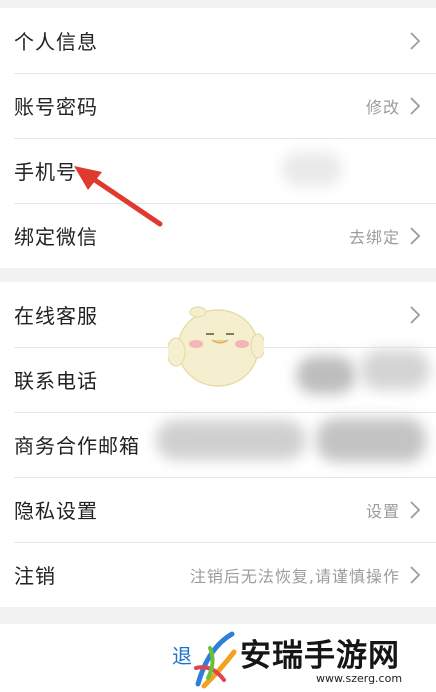 Image resolution: width=436 pixels, height=692 pixels. What do you see at coordinates (45, 172) in the screenshot?
I see `row-label: 手机号` at bounding box center [45, 172].